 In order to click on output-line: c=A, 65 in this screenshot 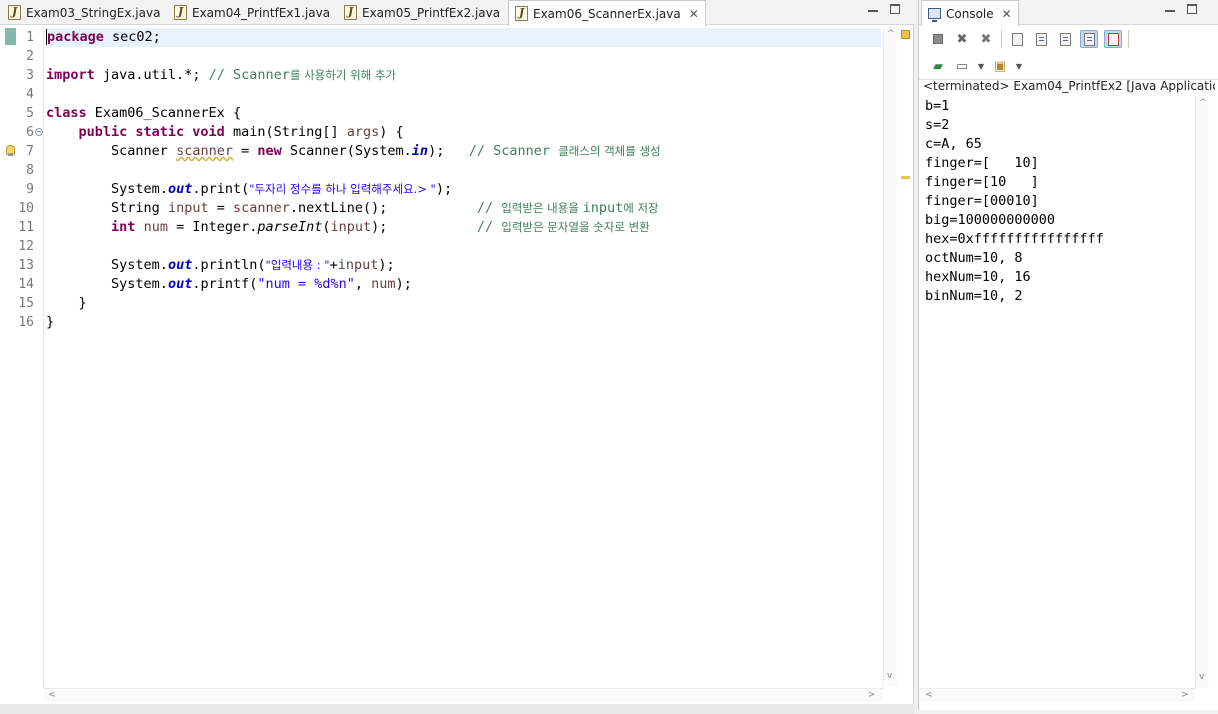, I will do `click(953, 144)`.